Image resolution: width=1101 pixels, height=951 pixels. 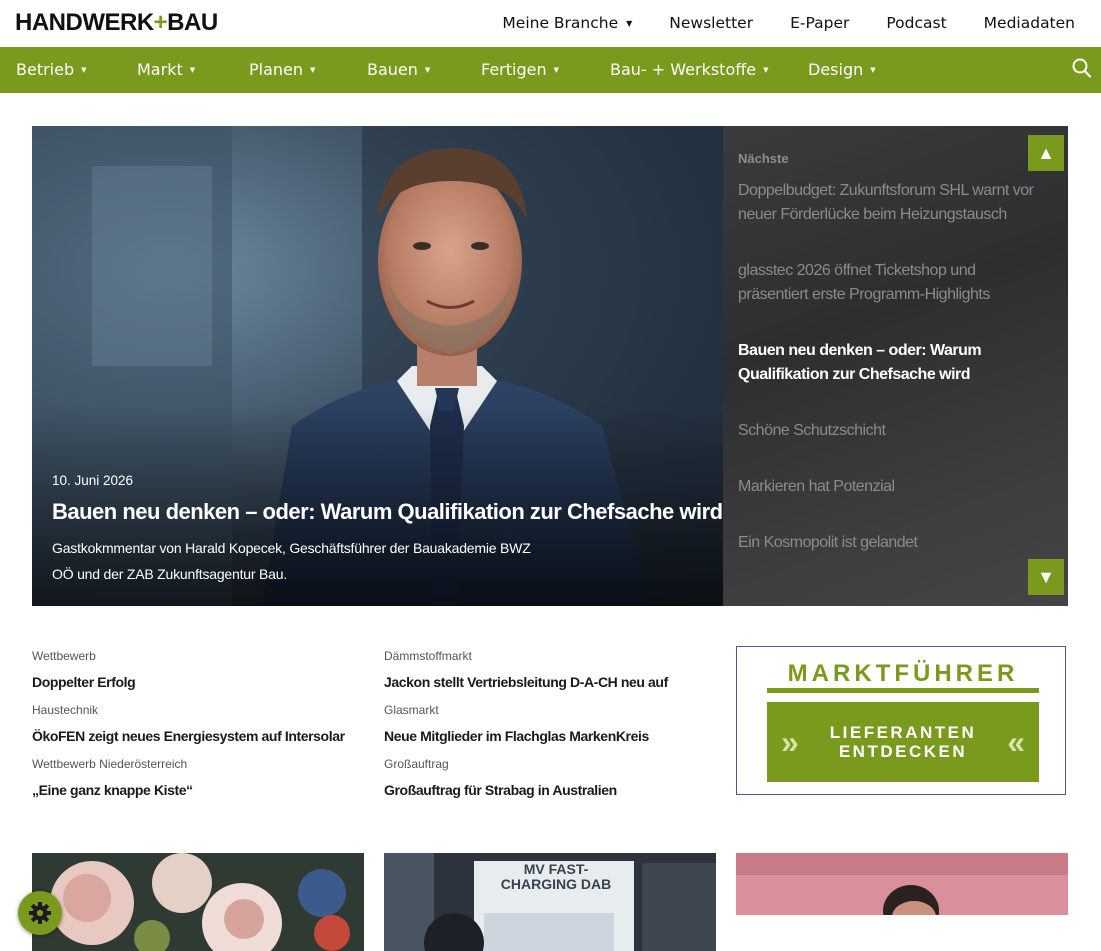 I want to click on logo-text-left: HANDWERK, so click(x=84, y=22).